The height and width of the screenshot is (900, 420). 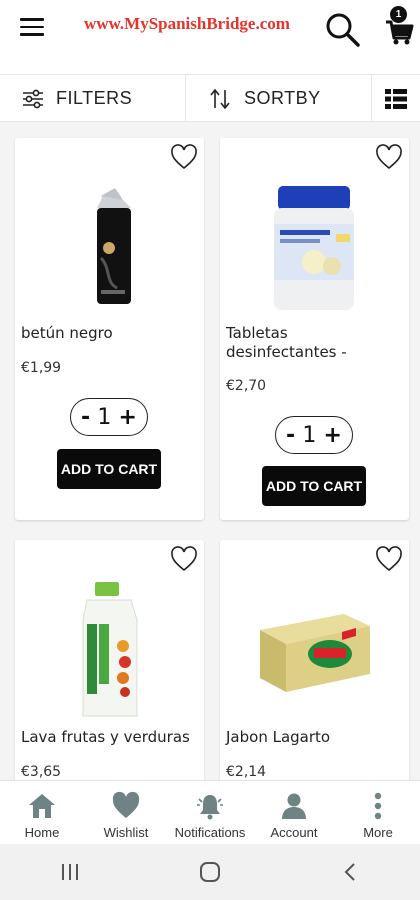 I want to click on hamburger-menu-icon, so click(x=33, y=29).